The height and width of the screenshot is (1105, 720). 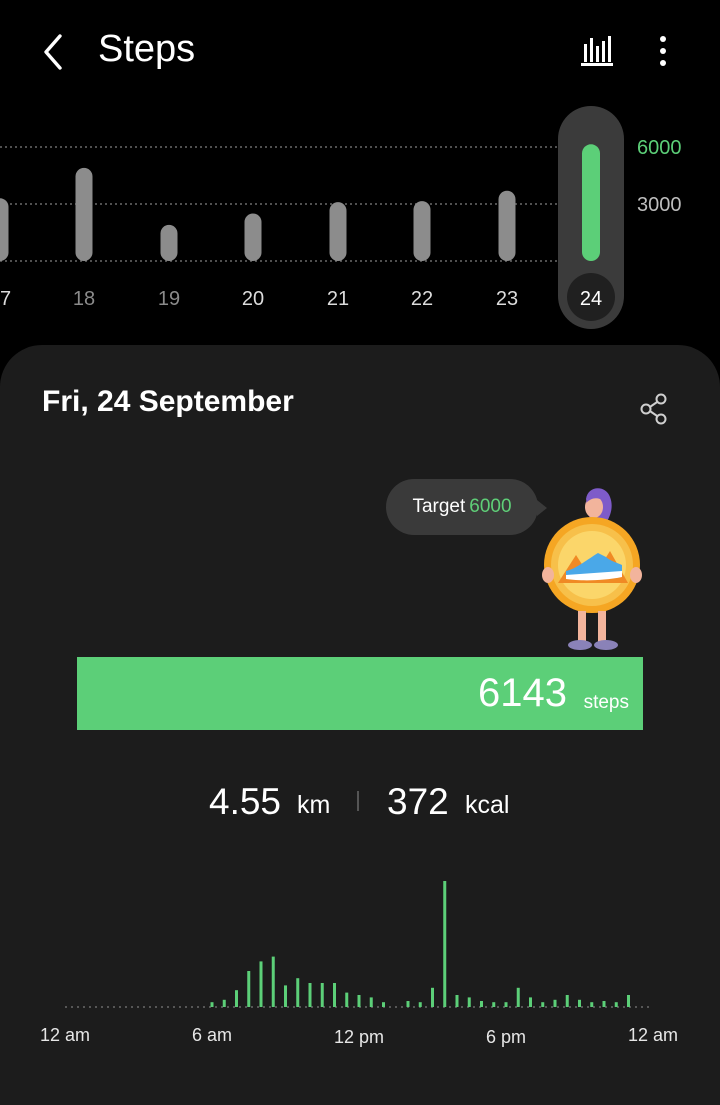 What do you see at coordinates (53, 52) in the screenshot?
I see `chevron-left-icon` at bounding box center [53, 52].